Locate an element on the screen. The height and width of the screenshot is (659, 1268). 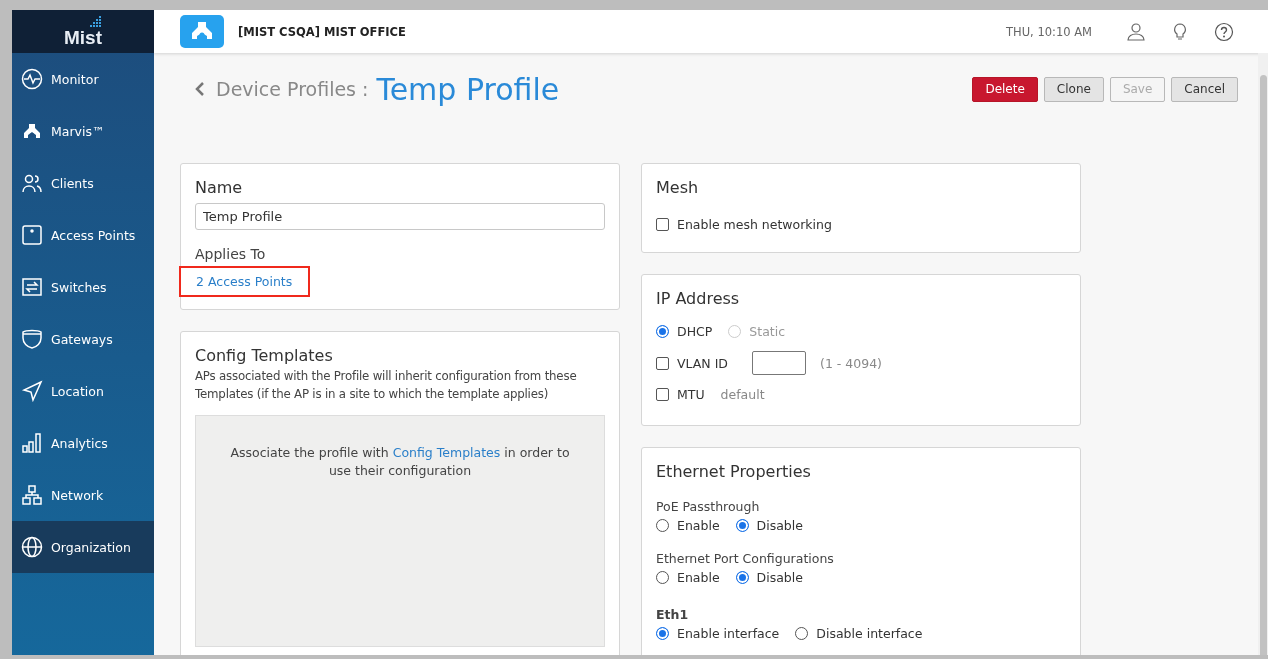
card-title: Name is located at coordinates (219, 187).